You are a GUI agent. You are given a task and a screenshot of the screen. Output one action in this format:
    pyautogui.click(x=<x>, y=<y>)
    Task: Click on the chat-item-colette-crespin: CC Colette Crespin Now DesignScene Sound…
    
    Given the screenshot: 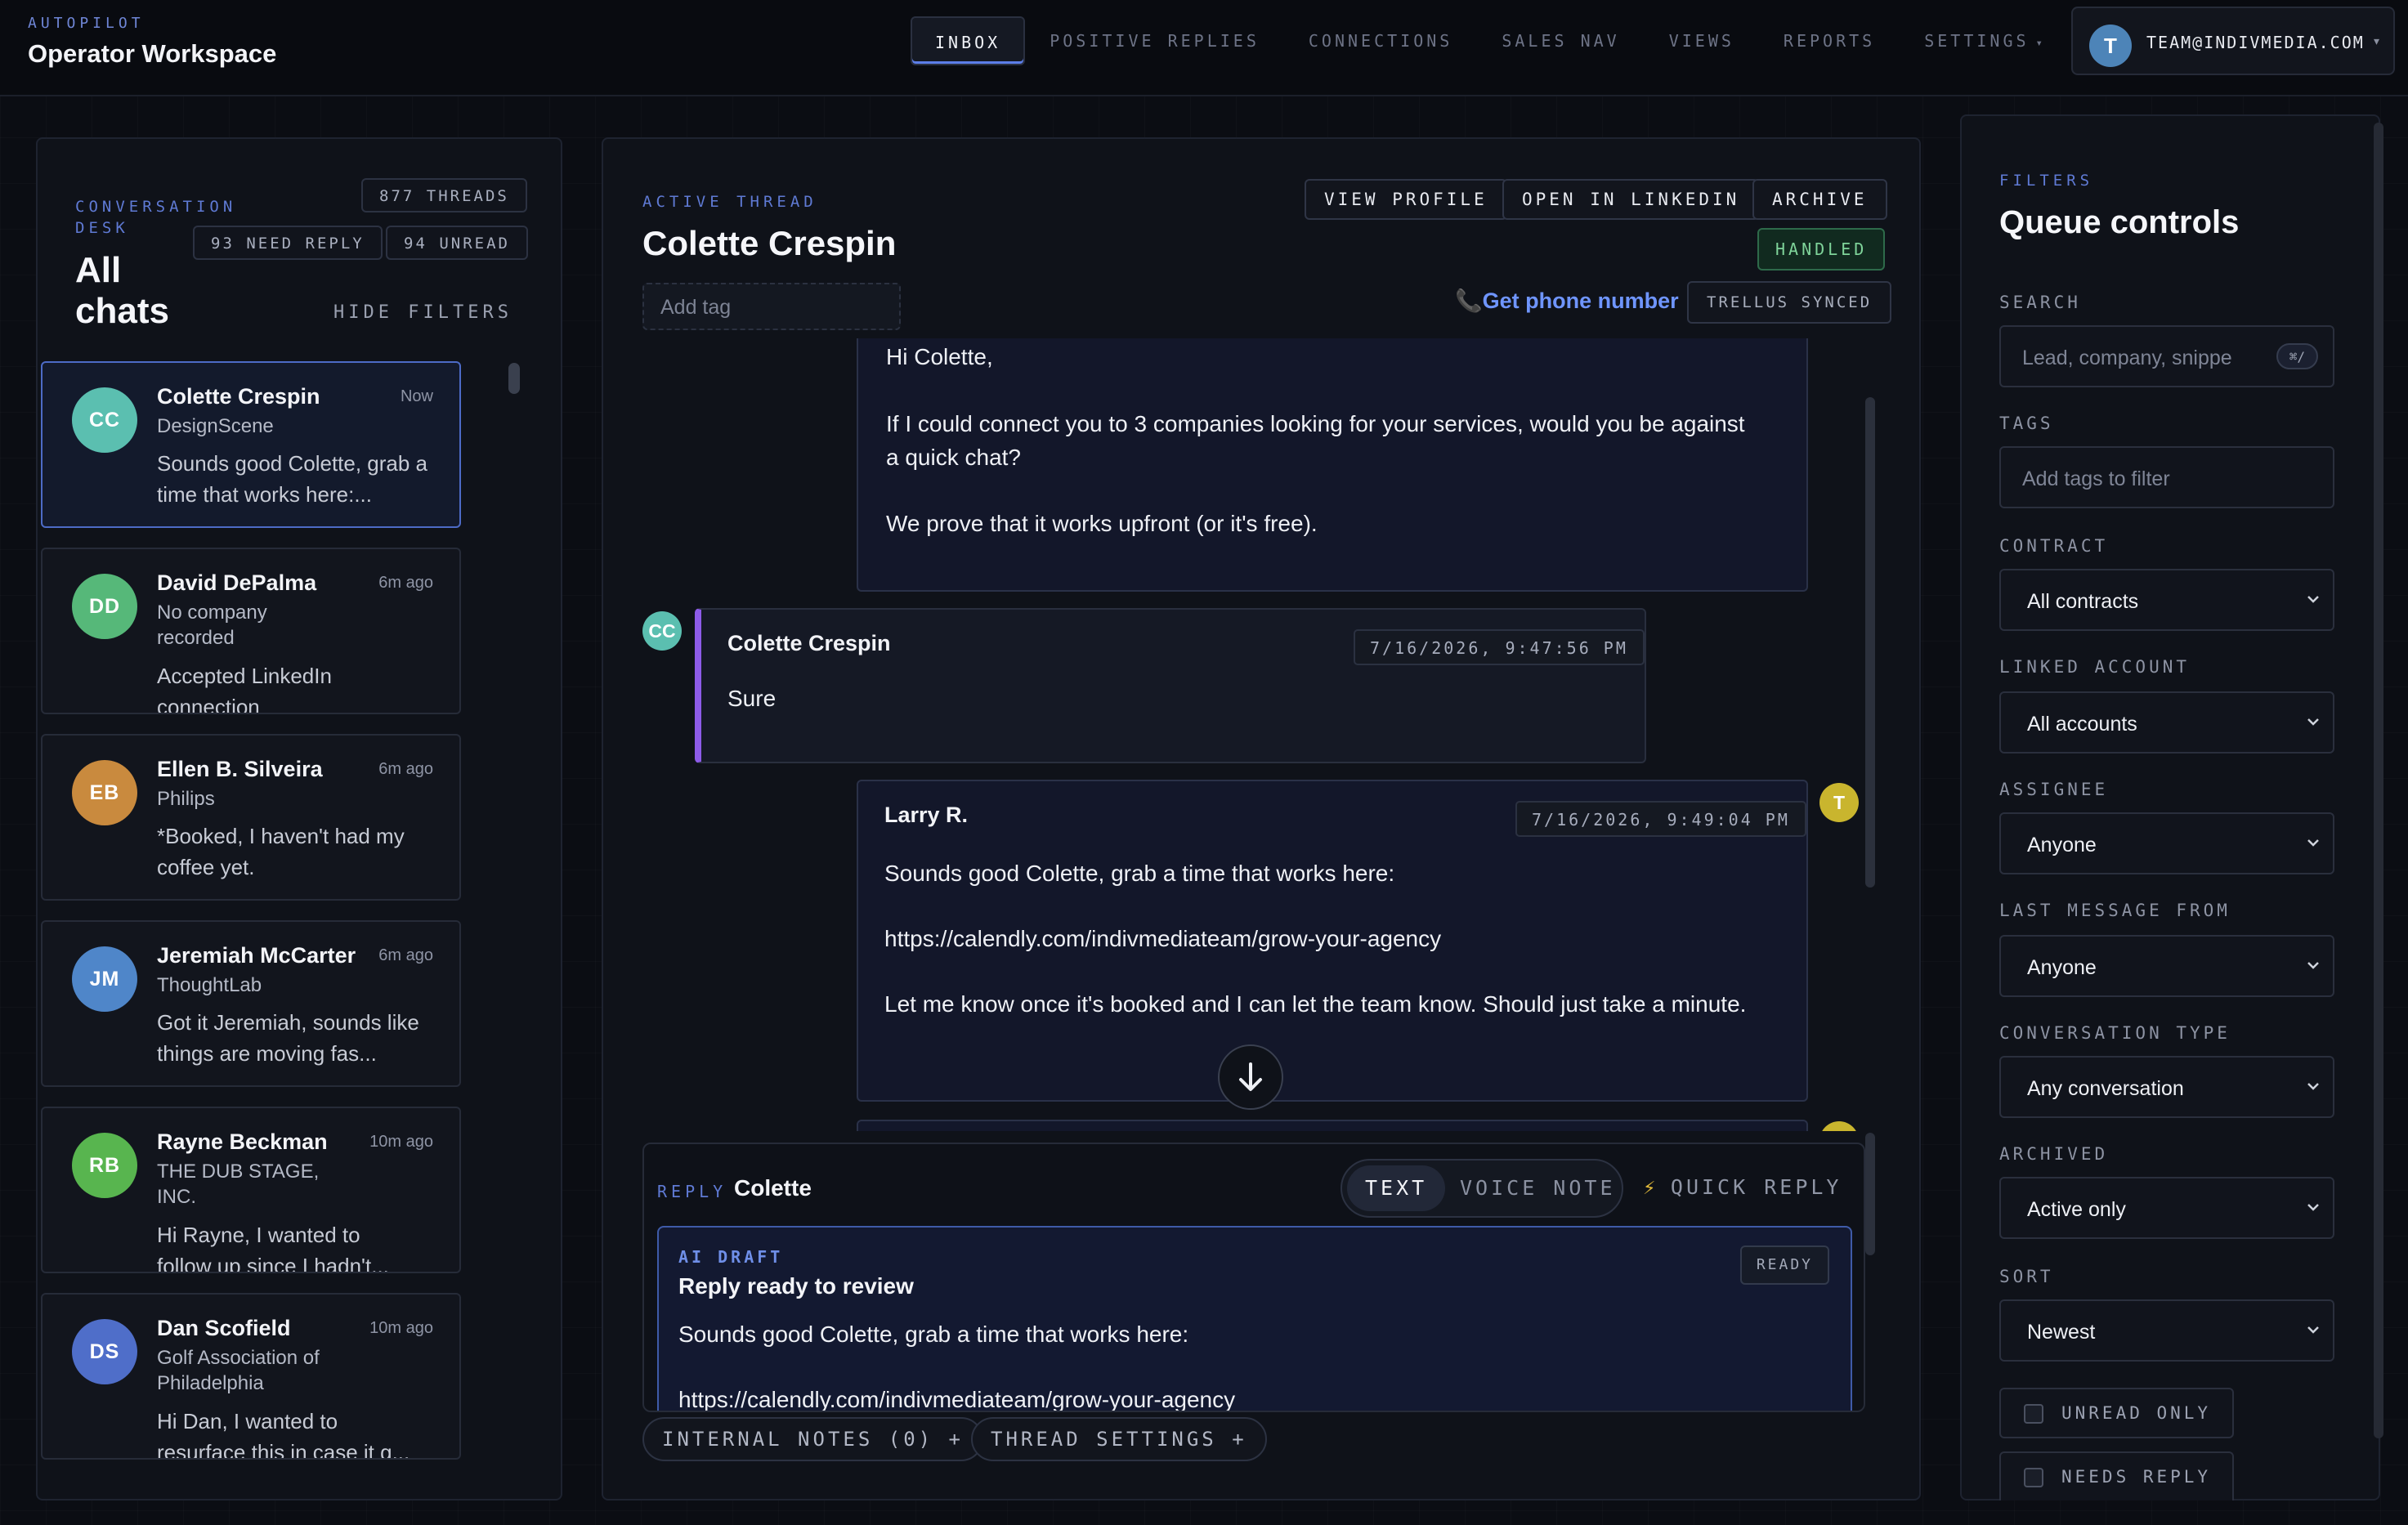 What is the action you would take?
    pyautogui.click(x=251, y=444)
    